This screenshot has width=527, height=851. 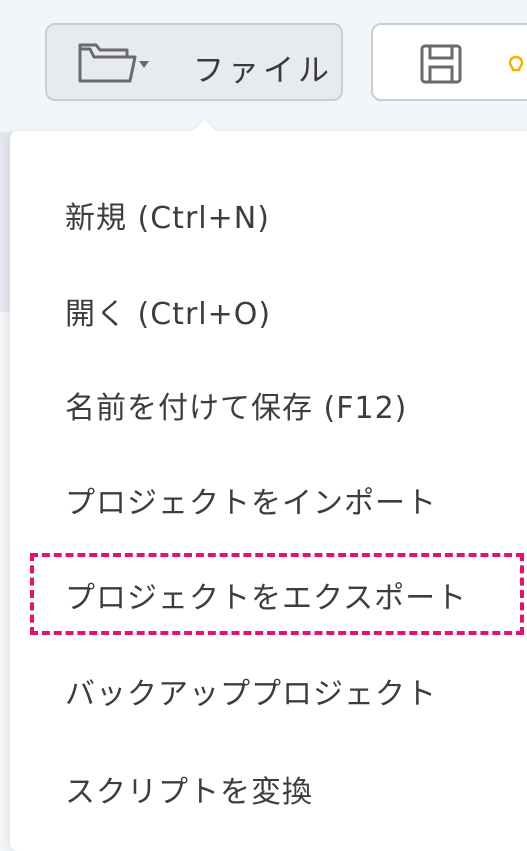 I want to click on menu-item-label: 開く (Ctrl+O), so click(x=168, y=314).